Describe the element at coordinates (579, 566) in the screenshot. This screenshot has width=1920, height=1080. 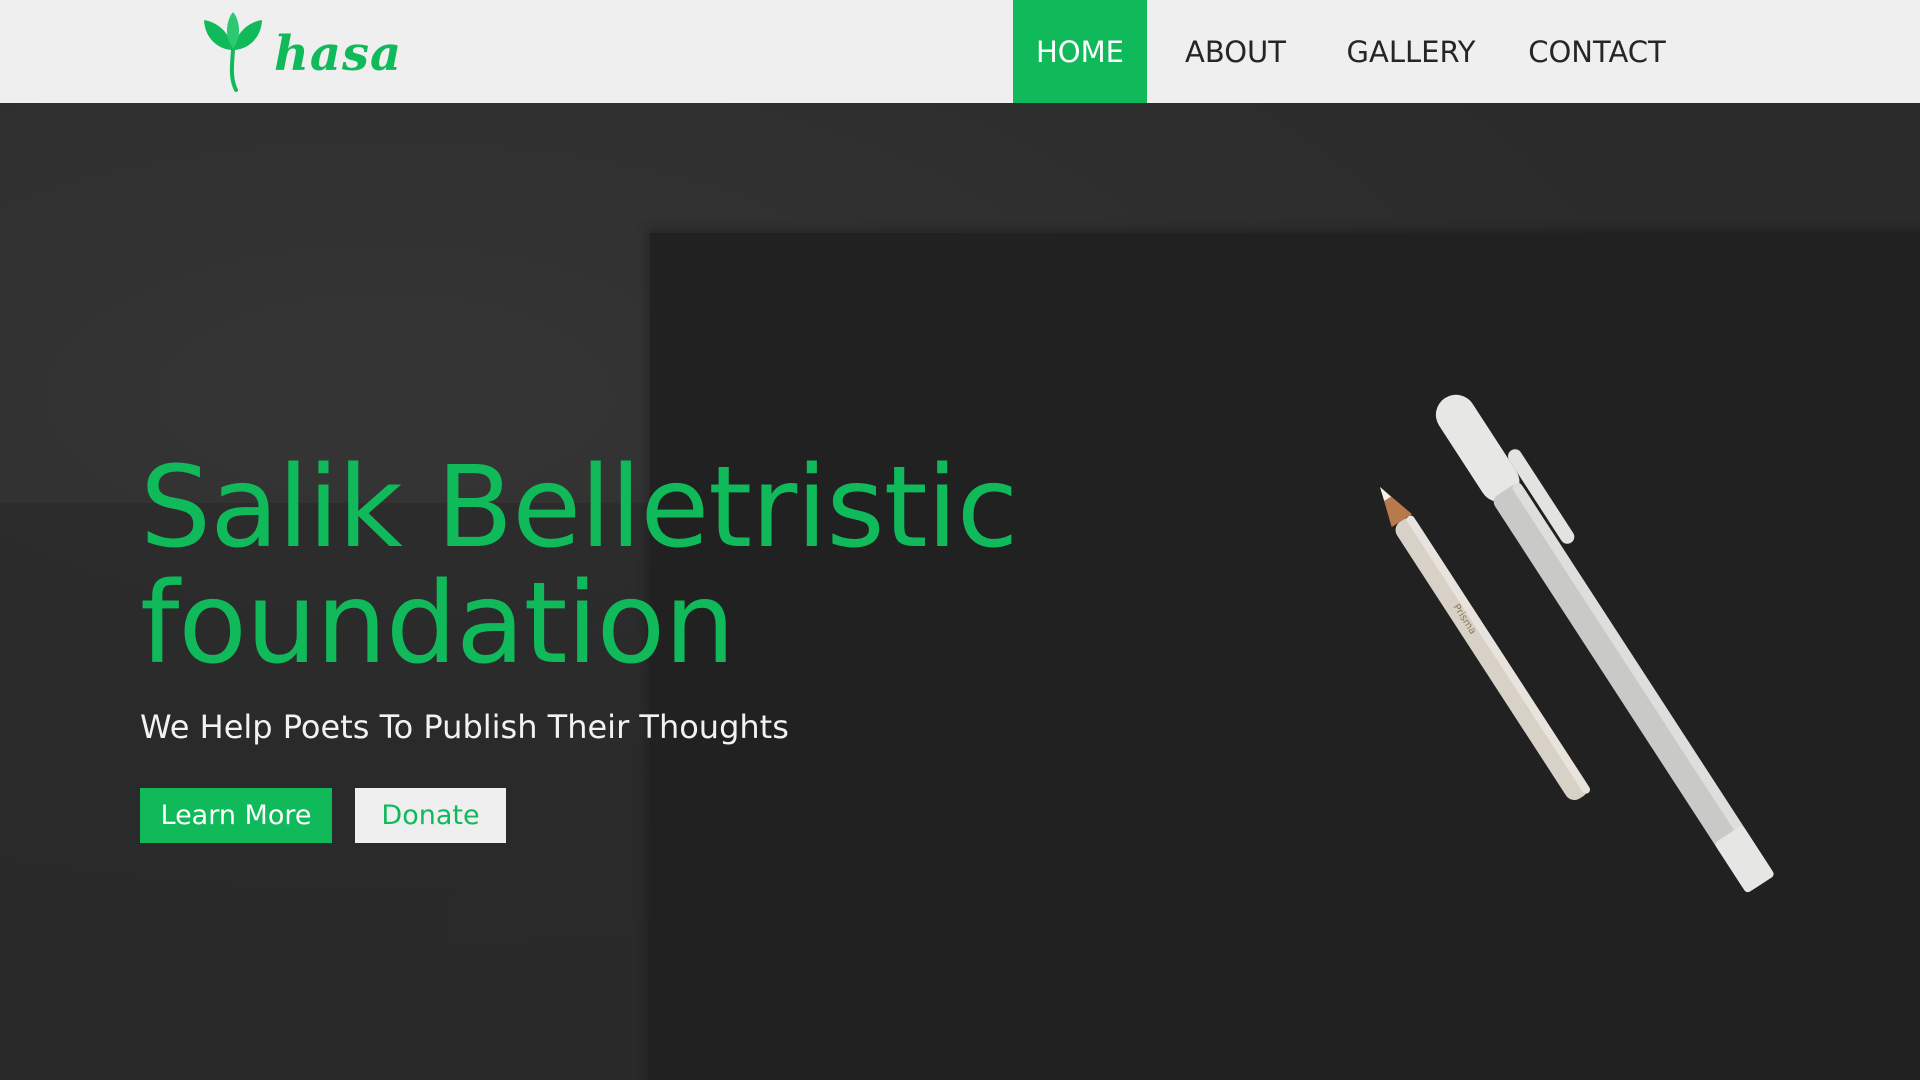
I see `hero-title: Salik Belletristic foundation` at that location.